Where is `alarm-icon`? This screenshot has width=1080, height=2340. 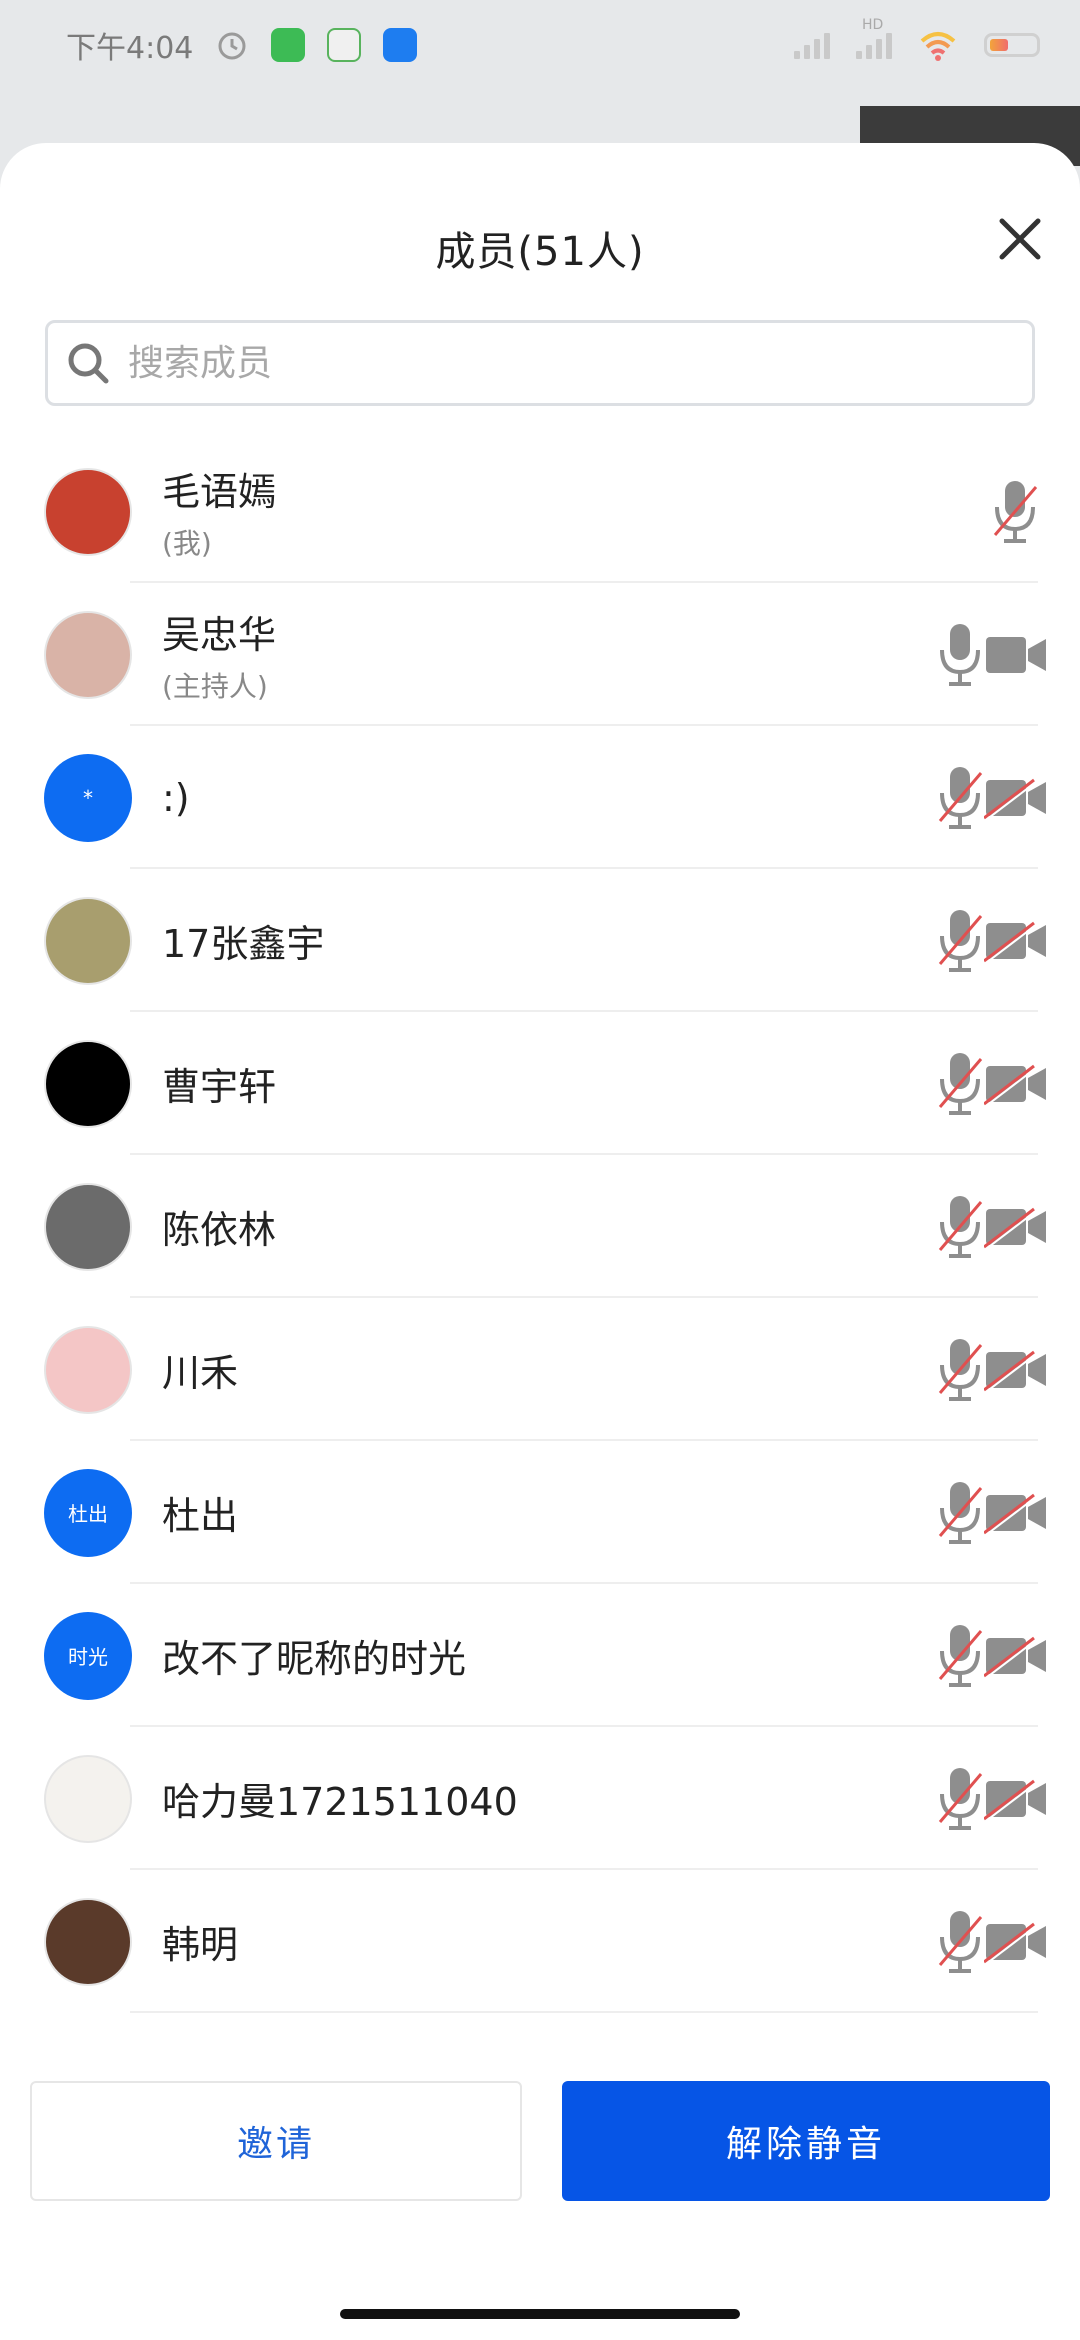 alarm-icon is located at coordinates (232, 46).